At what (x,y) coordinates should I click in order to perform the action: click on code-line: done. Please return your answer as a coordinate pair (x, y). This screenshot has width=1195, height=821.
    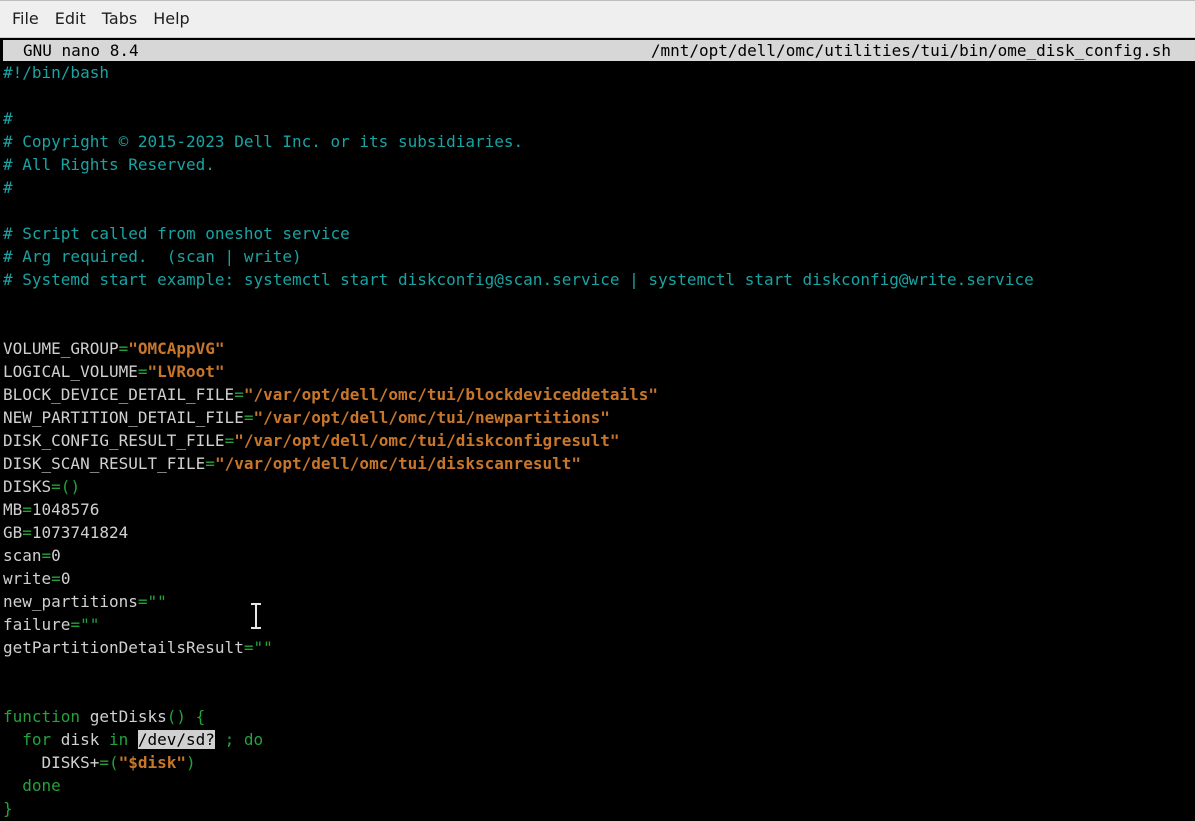
    Looking at the image, I should click on (598, 785).